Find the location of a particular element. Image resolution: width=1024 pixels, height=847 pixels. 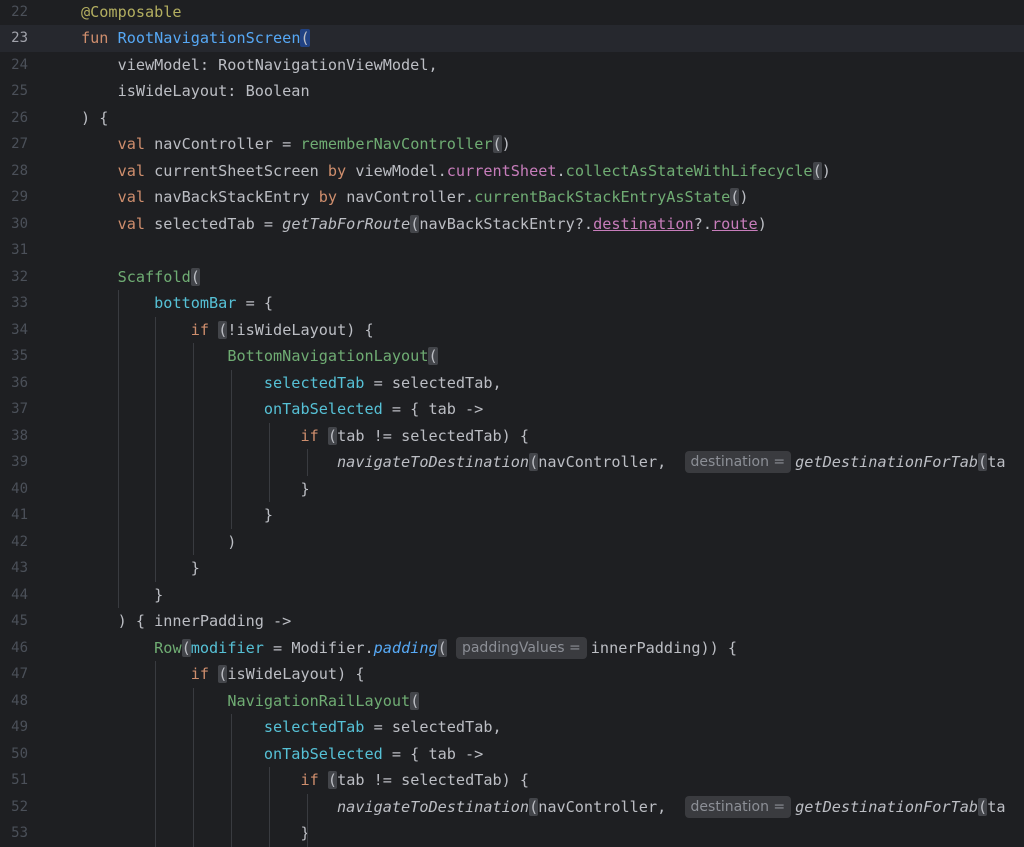

line-number: 36 is located at coordinates (19, 382).